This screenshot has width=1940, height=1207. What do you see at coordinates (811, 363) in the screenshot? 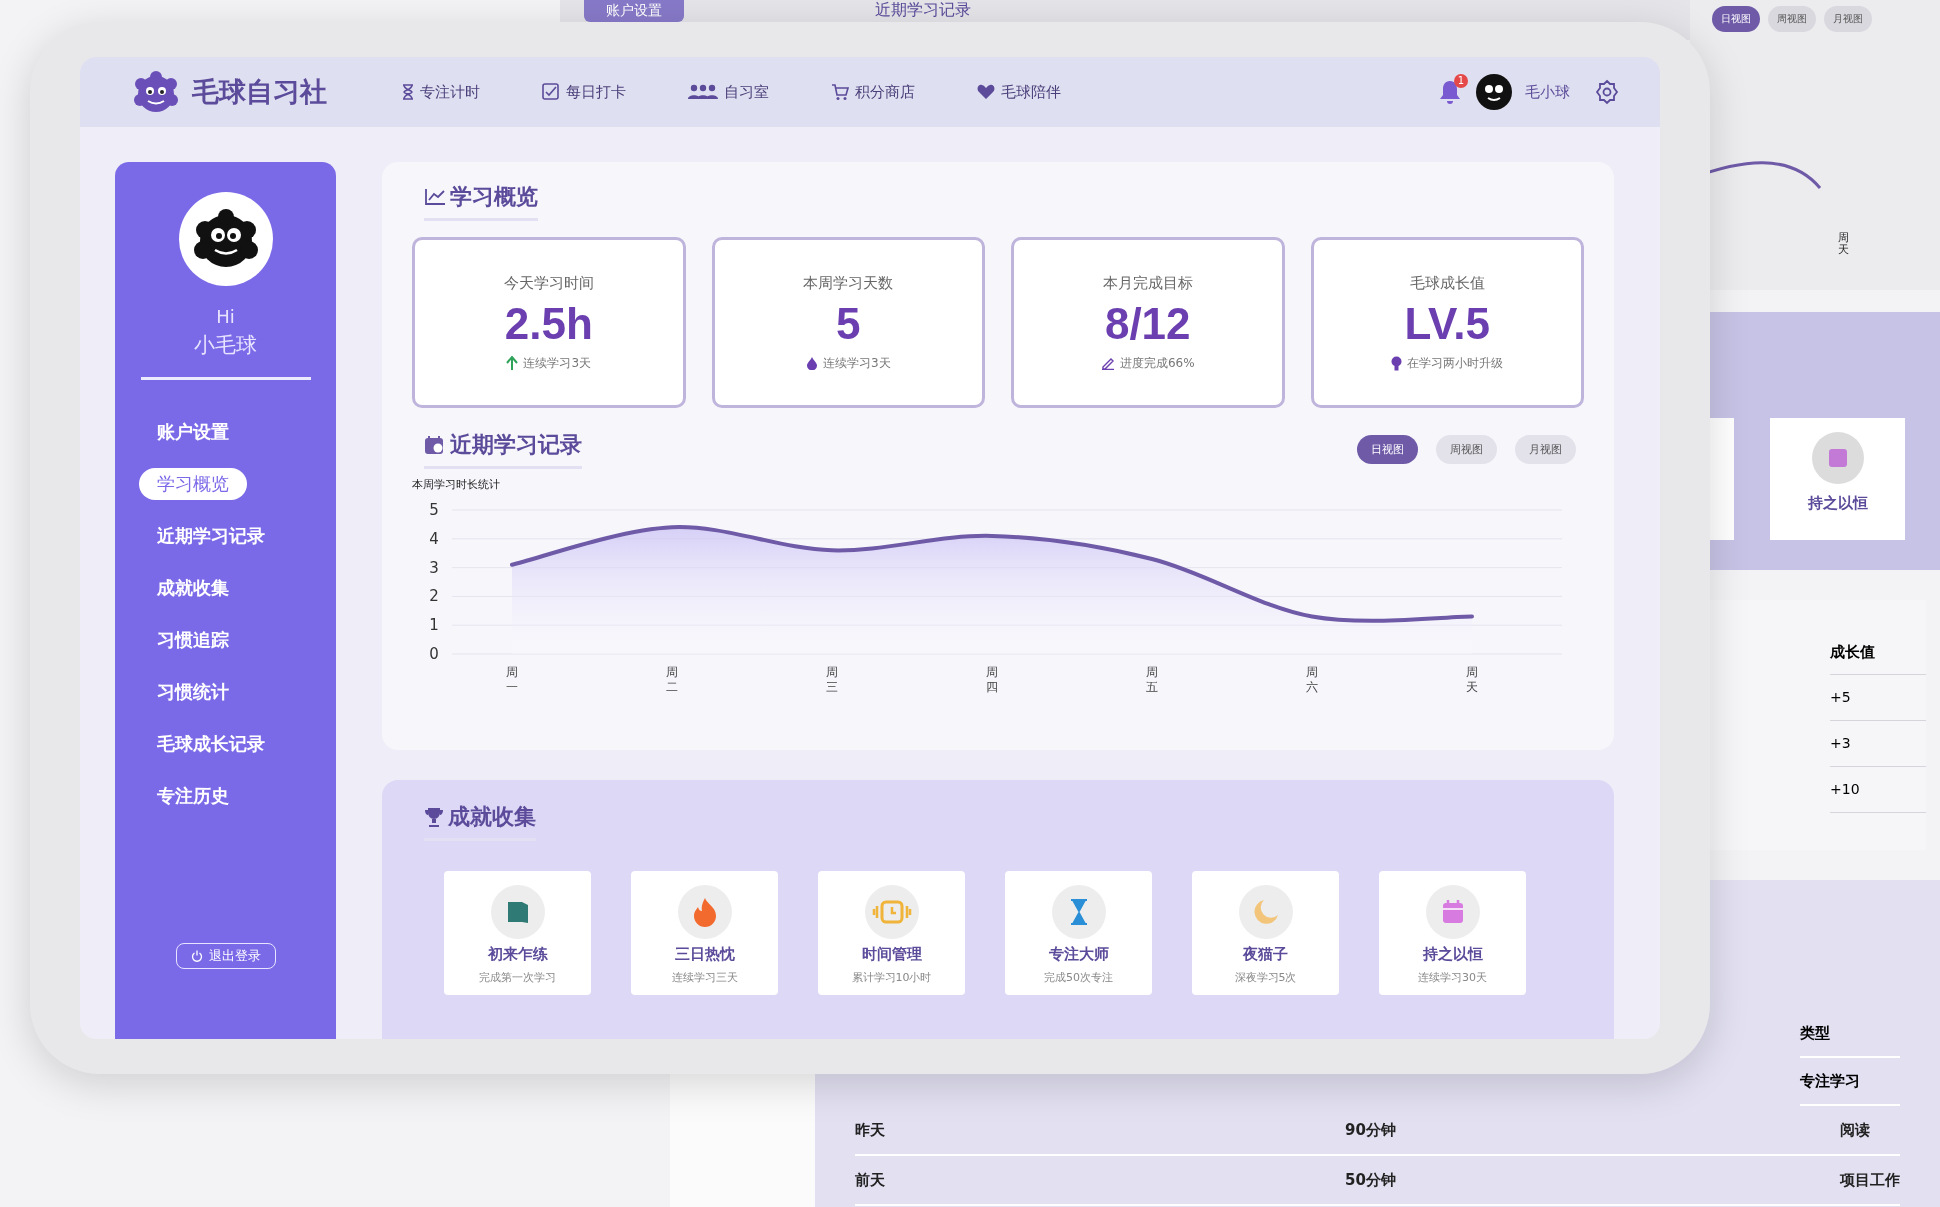
I see `drop-icon` at bounding box center [811, 363].